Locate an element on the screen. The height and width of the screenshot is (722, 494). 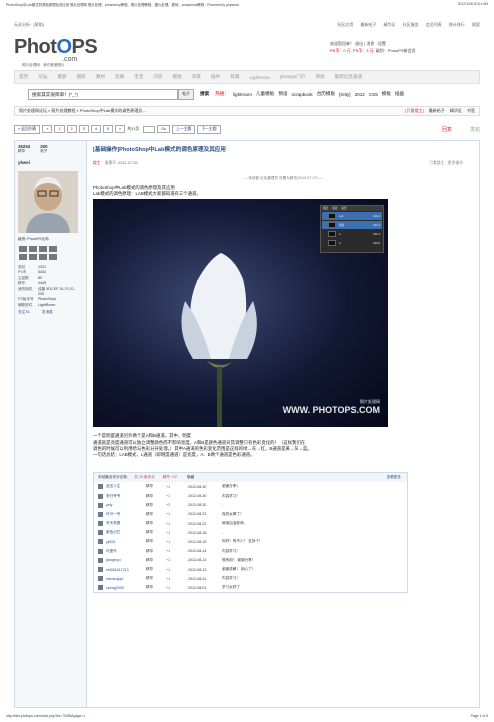
prev-topic-button: 上一主题 is located at coordinates (184, 129).